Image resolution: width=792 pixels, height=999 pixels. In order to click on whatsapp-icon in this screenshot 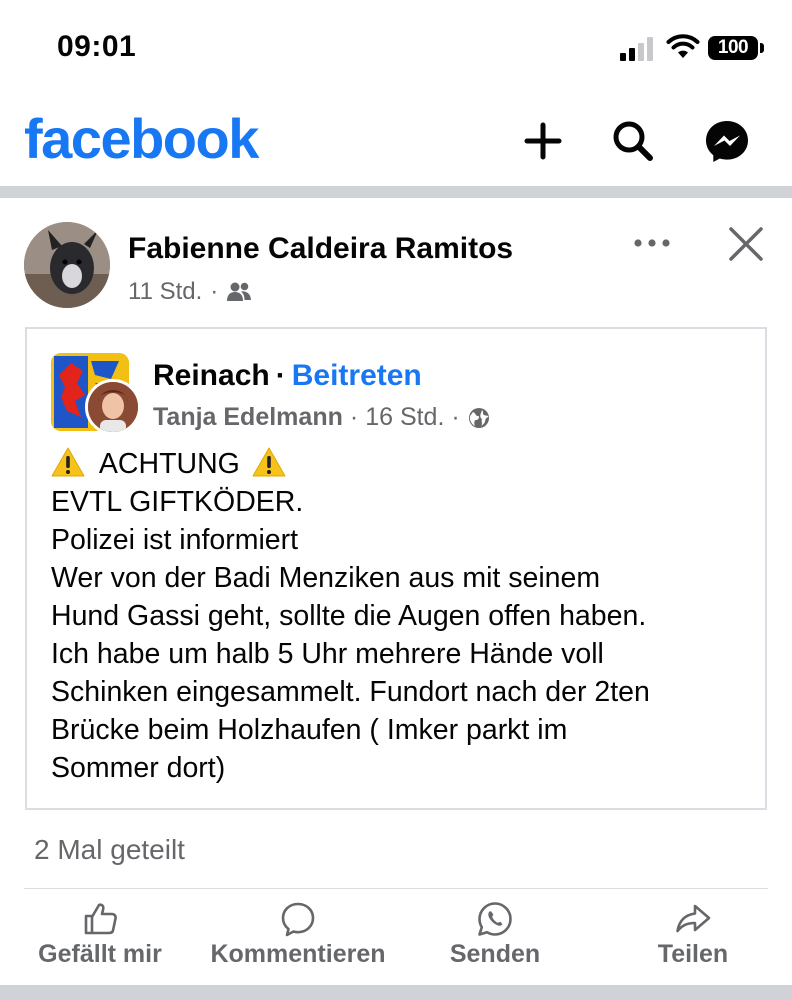, I will do `click(495, 919)`.